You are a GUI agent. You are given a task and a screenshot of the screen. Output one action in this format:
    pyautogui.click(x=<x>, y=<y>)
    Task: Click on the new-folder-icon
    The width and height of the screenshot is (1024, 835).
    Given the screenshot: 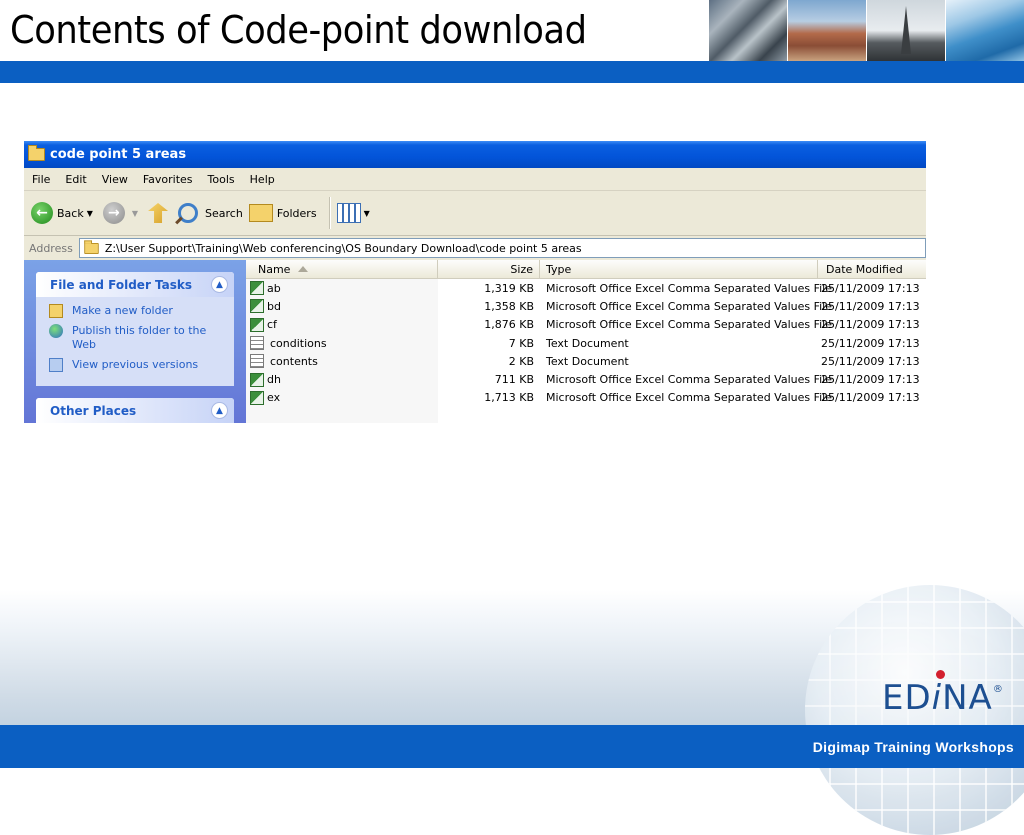 What is the action you would take?
    pyautogui.click(x=56, y=311)
    